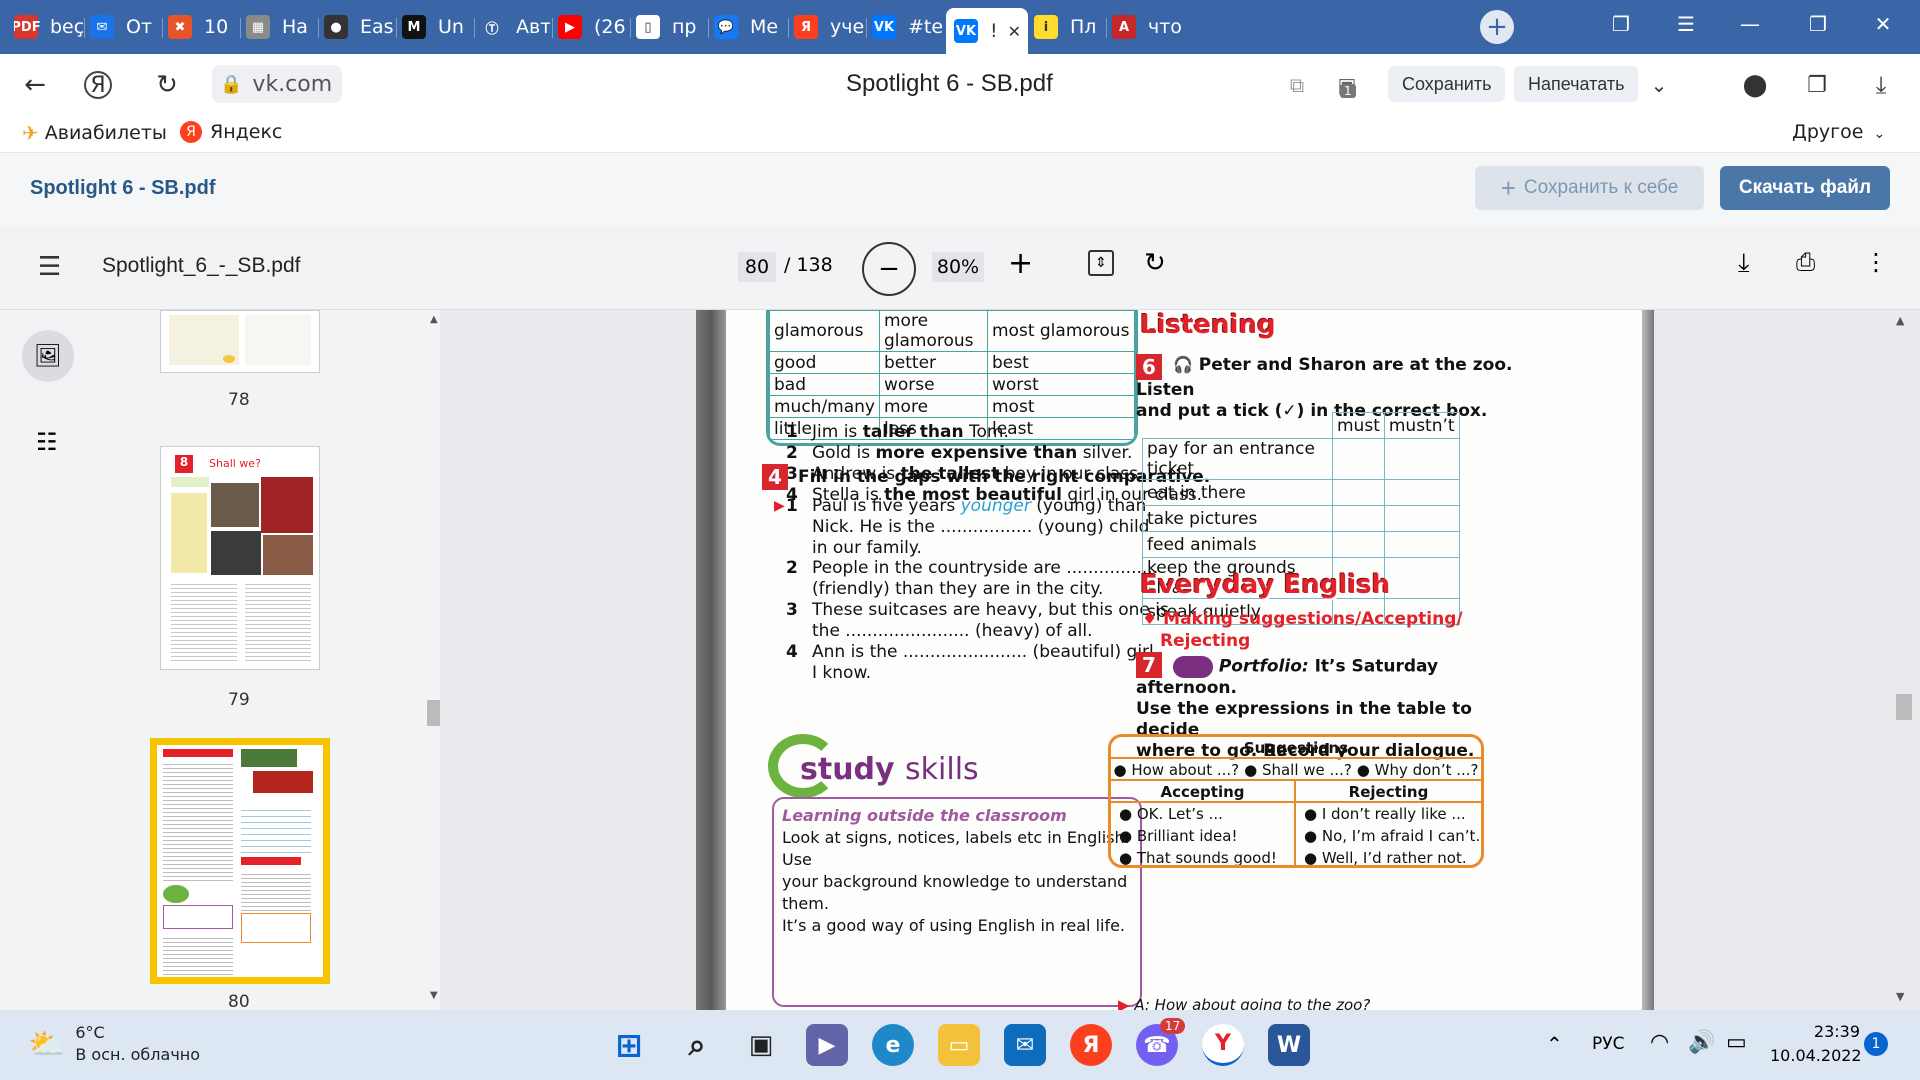 The image size is (1920, 1080). Describe the element at coordinates (49, 267) in the screenshot. I see `sidebar-menu-icon: ☰` at that location.